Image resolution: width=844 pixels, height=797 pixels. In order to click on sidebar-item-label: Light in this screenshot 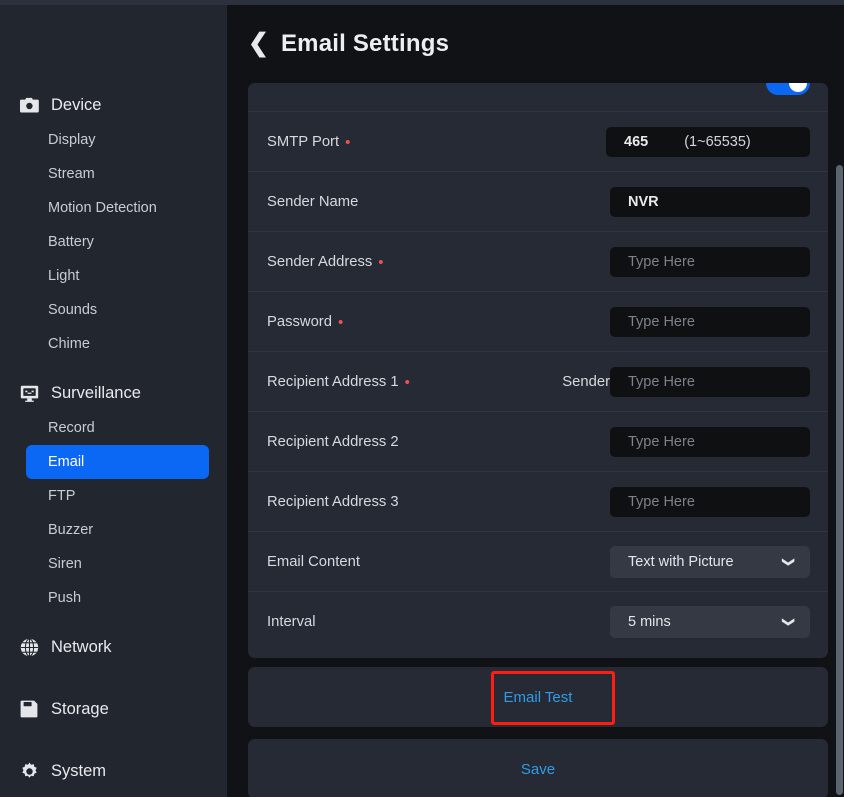, I will do `click(64, 276)`.